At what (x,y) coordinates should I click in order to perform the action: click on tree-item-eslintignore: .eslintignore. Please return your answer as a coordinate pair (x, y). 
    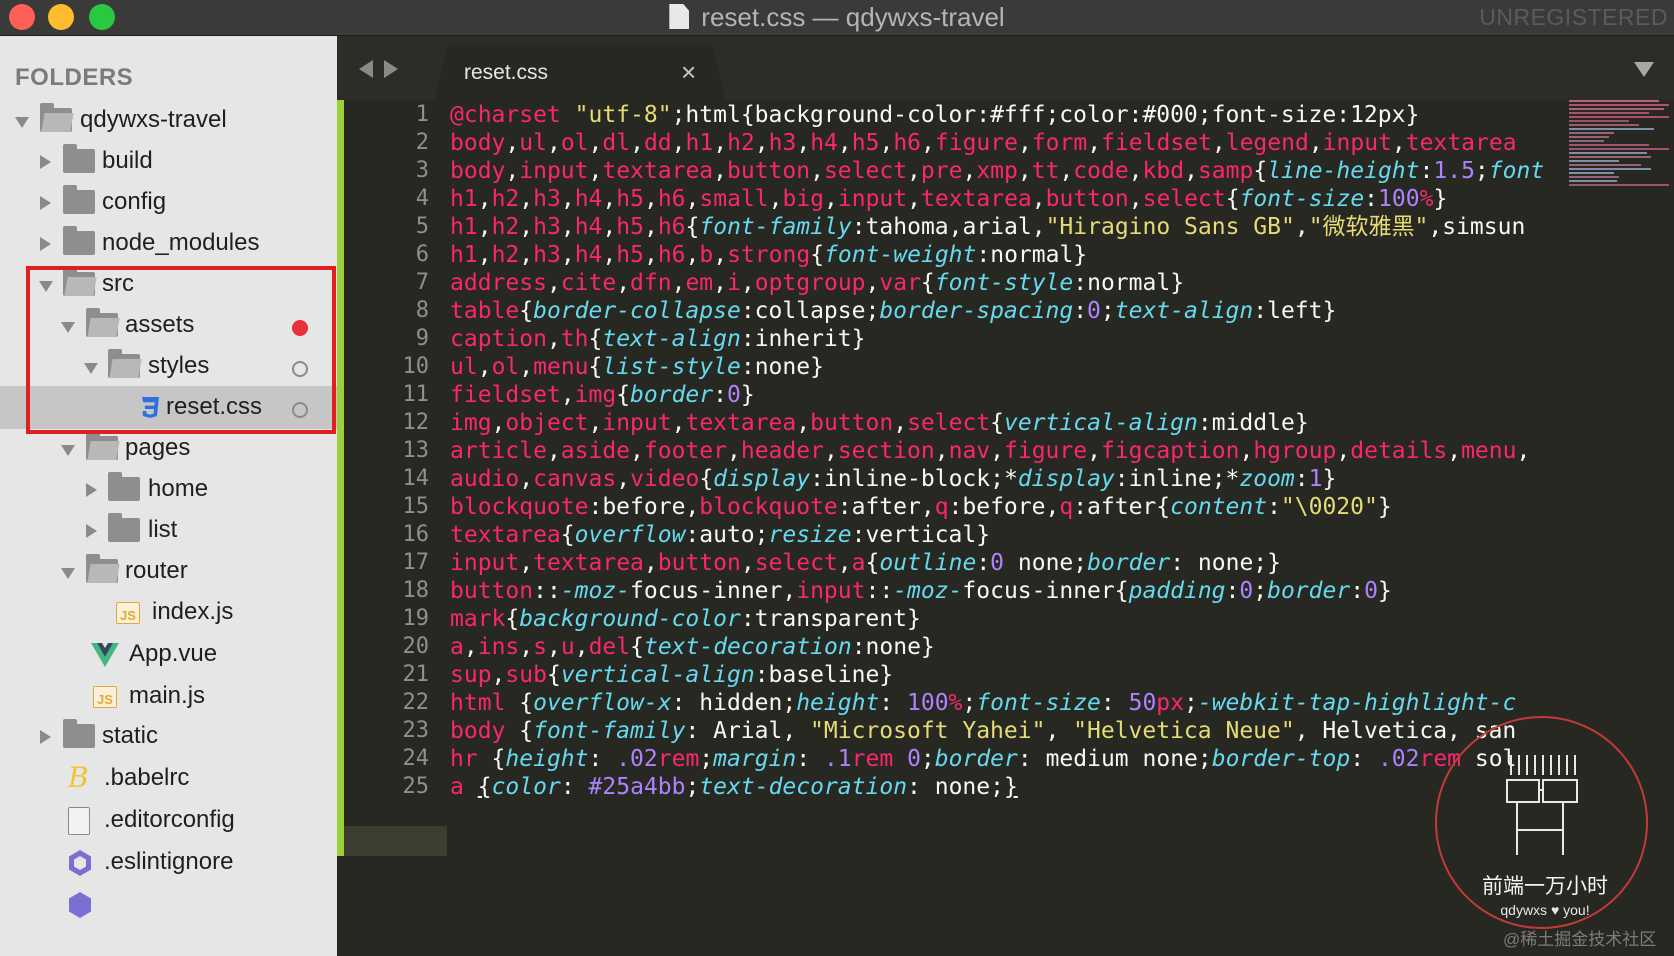
    Looking at the image, I should click on (168, 862).